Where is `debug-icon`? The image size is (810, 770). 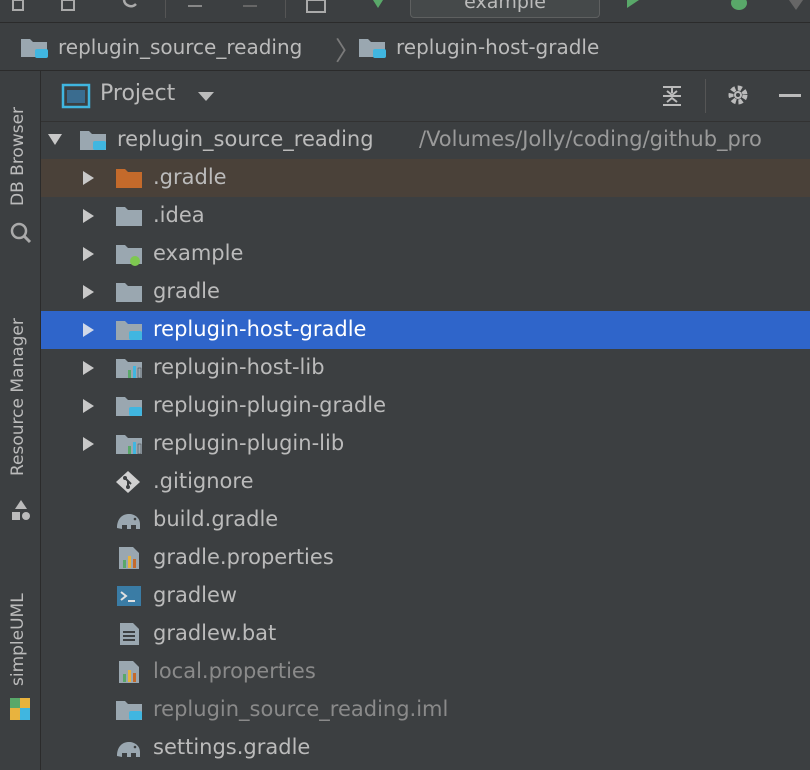 debug-icon is located at coordinates (739, 9).